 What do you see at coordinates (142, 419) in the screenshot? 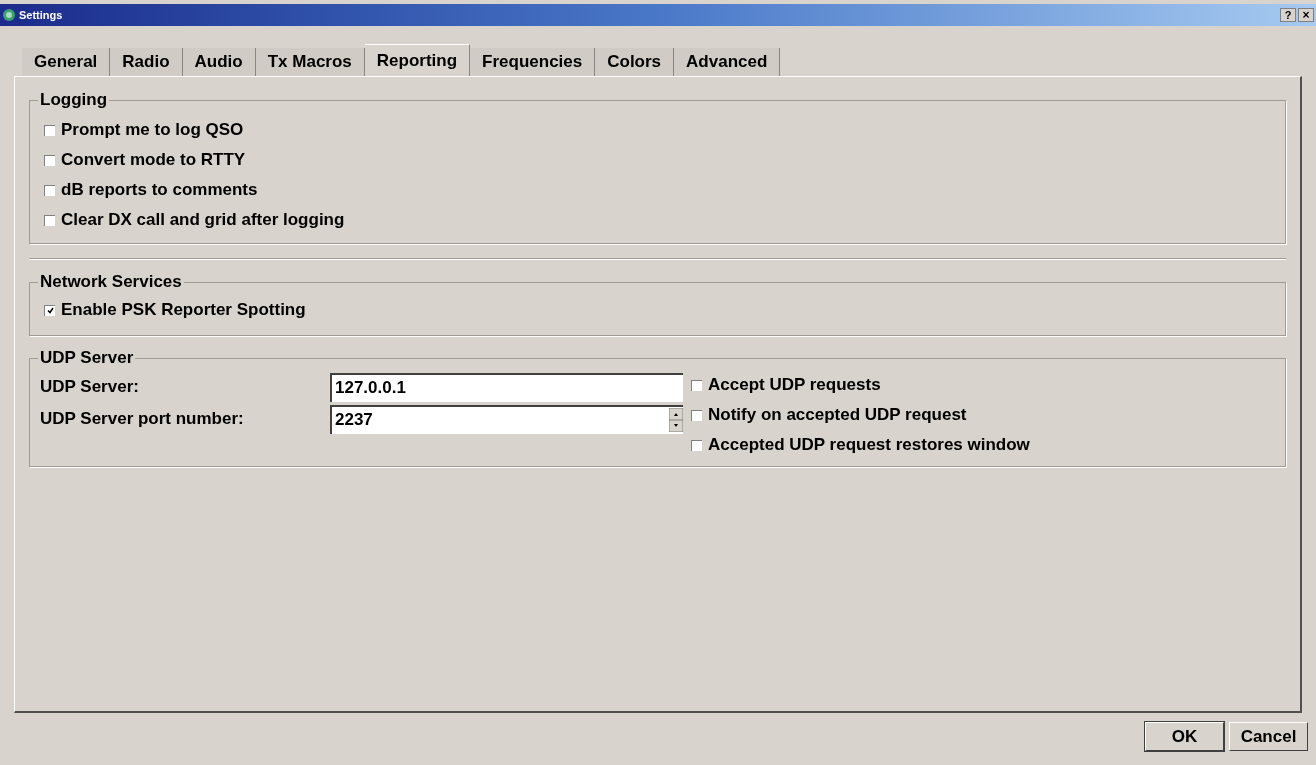
I see `field-label: UDP Server port number:` at bounding box center [142, 419].